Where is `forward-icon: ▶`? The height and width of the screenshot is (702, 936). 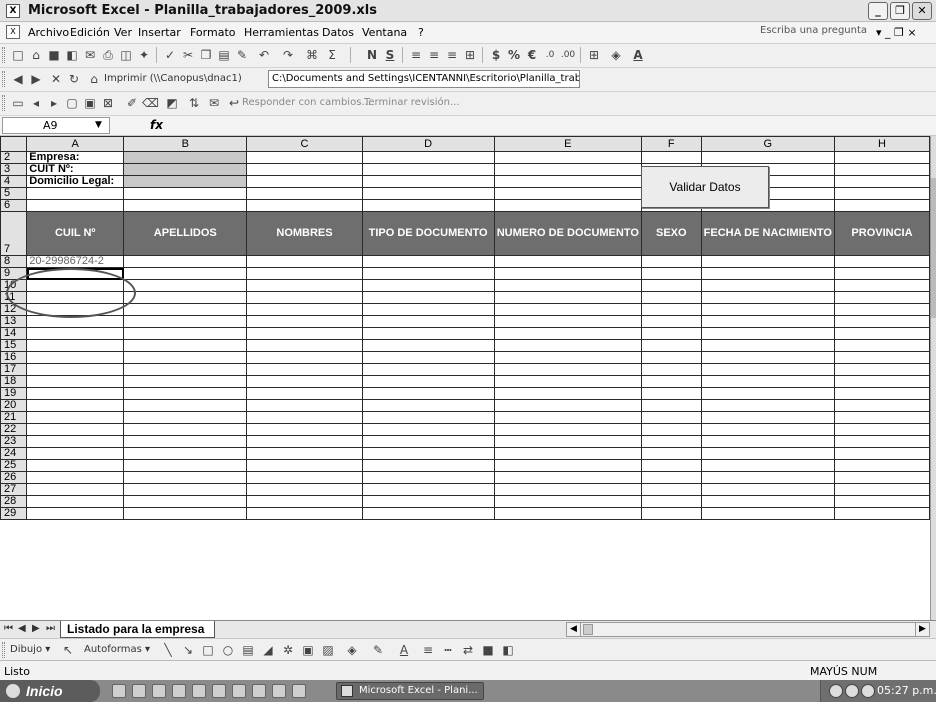
forward-icon: ▶ is located at coordinates (36, 79).